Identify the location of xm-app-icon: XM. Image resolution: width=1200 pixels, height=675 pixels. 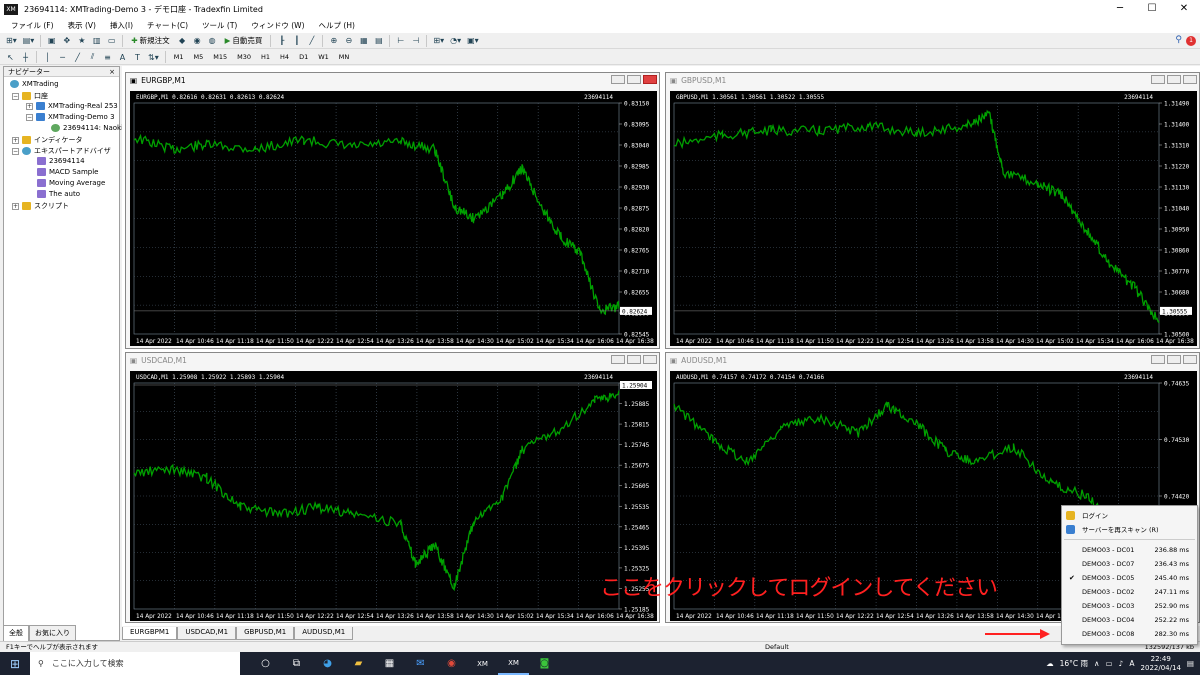
(482, 663).